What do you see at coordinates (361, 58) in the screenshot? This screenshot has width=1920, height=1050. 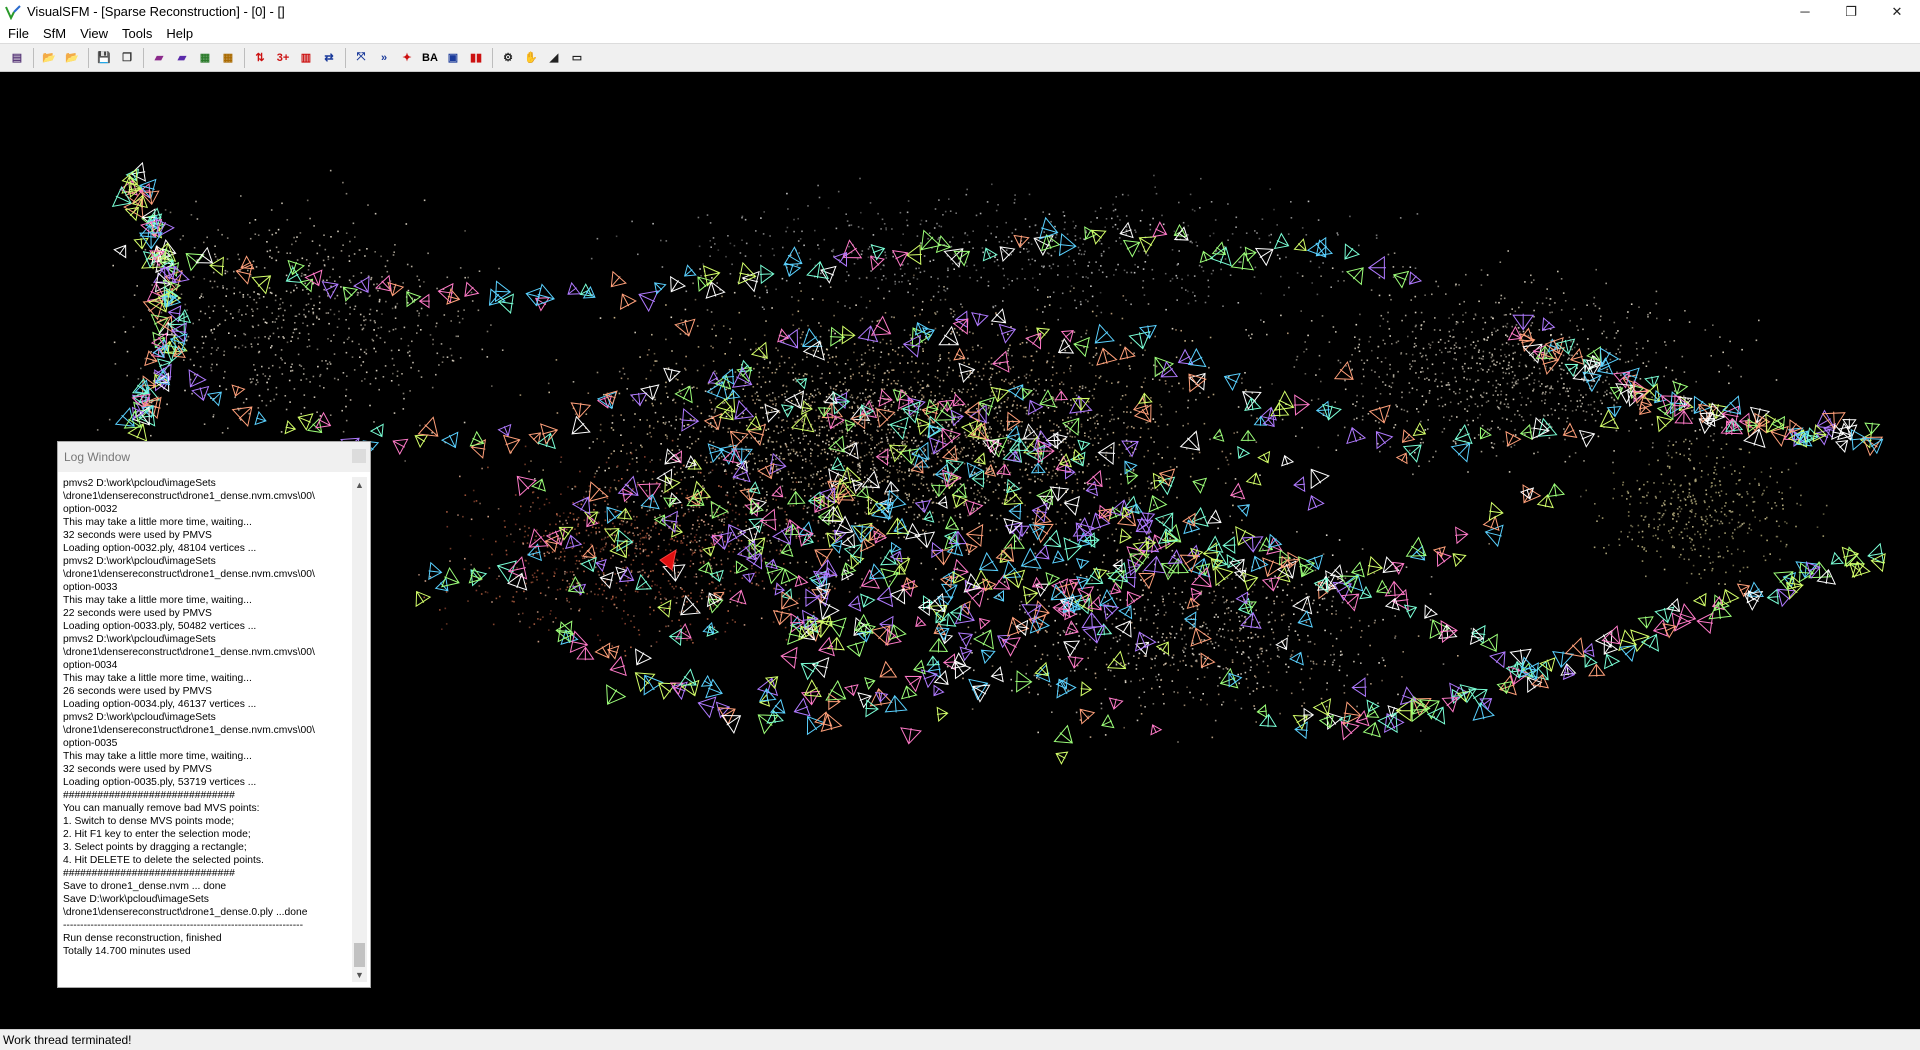 I see `fit-view-icon: ⤧` at bounding box center [361, 58].